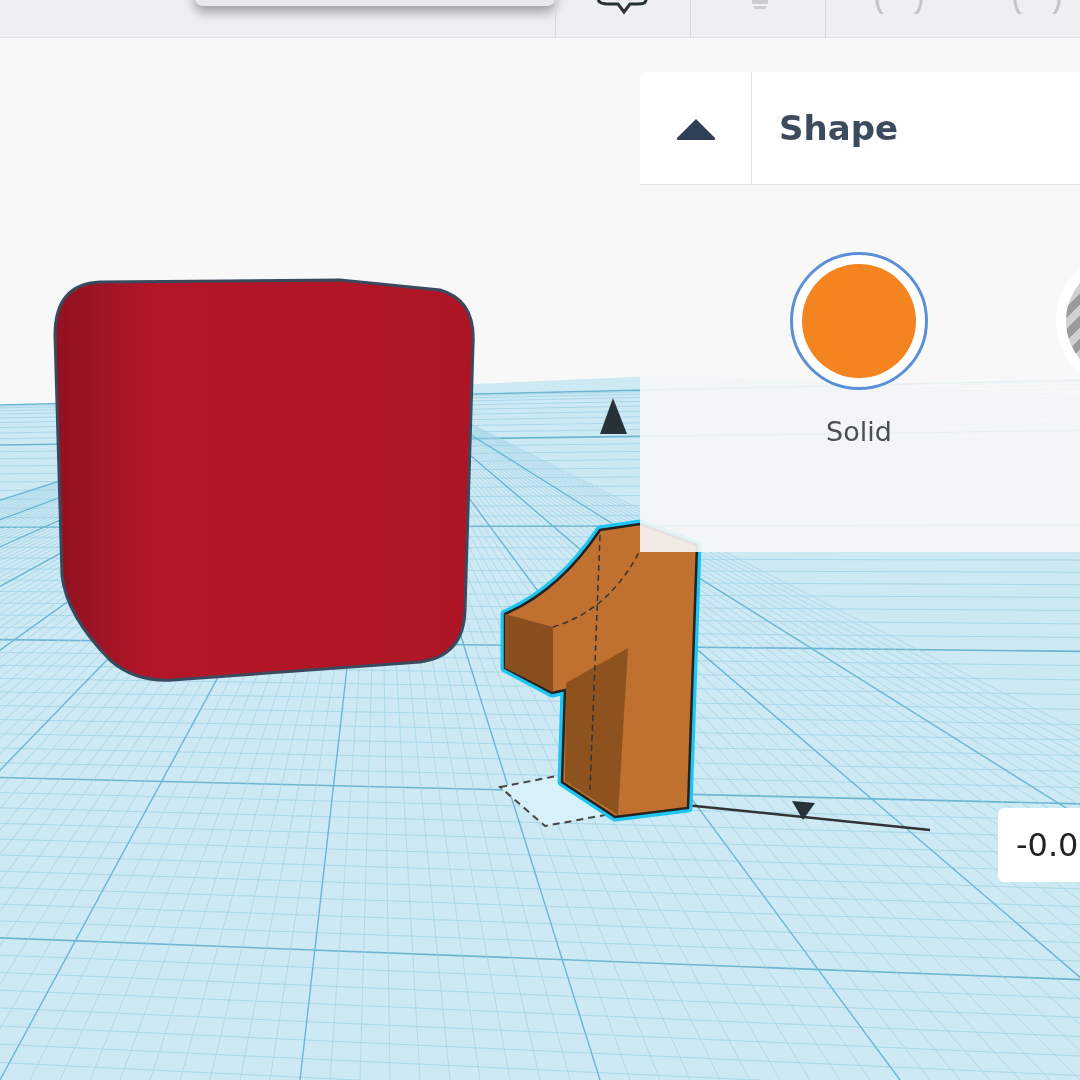 The image size is (1080, 1080). What do you see at coordinates (1039, 845) in the screenshot?
I see `dimension-field: -0.0` at bounding box center [1039, 845].